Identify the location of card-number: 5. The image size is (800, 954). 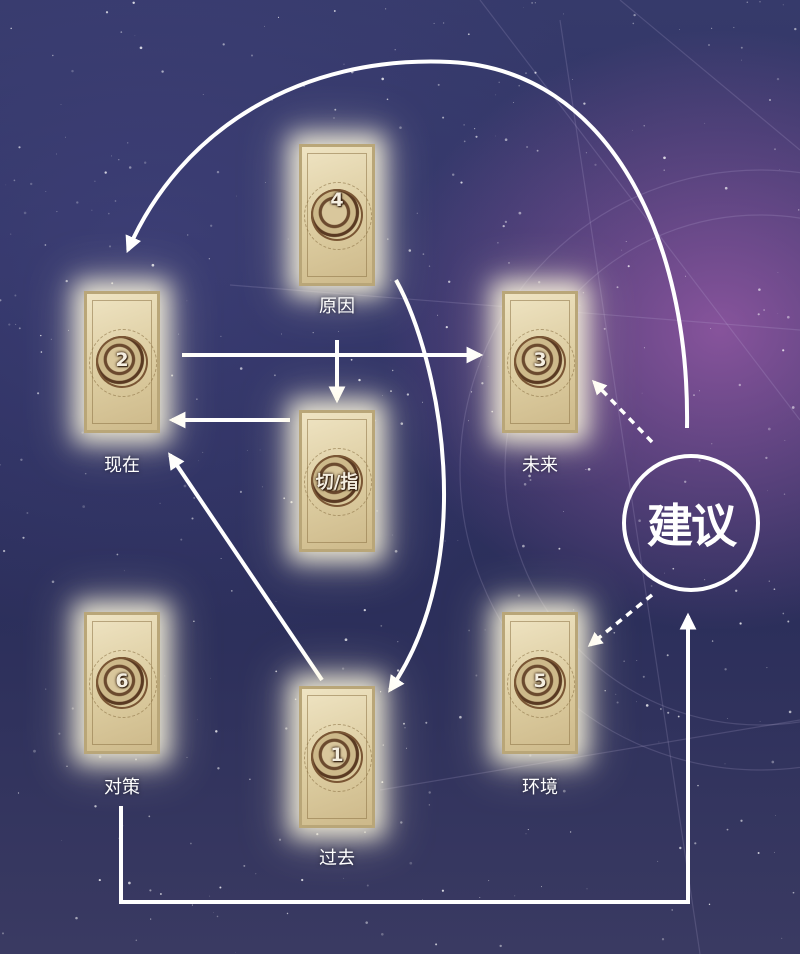
(540, 681).